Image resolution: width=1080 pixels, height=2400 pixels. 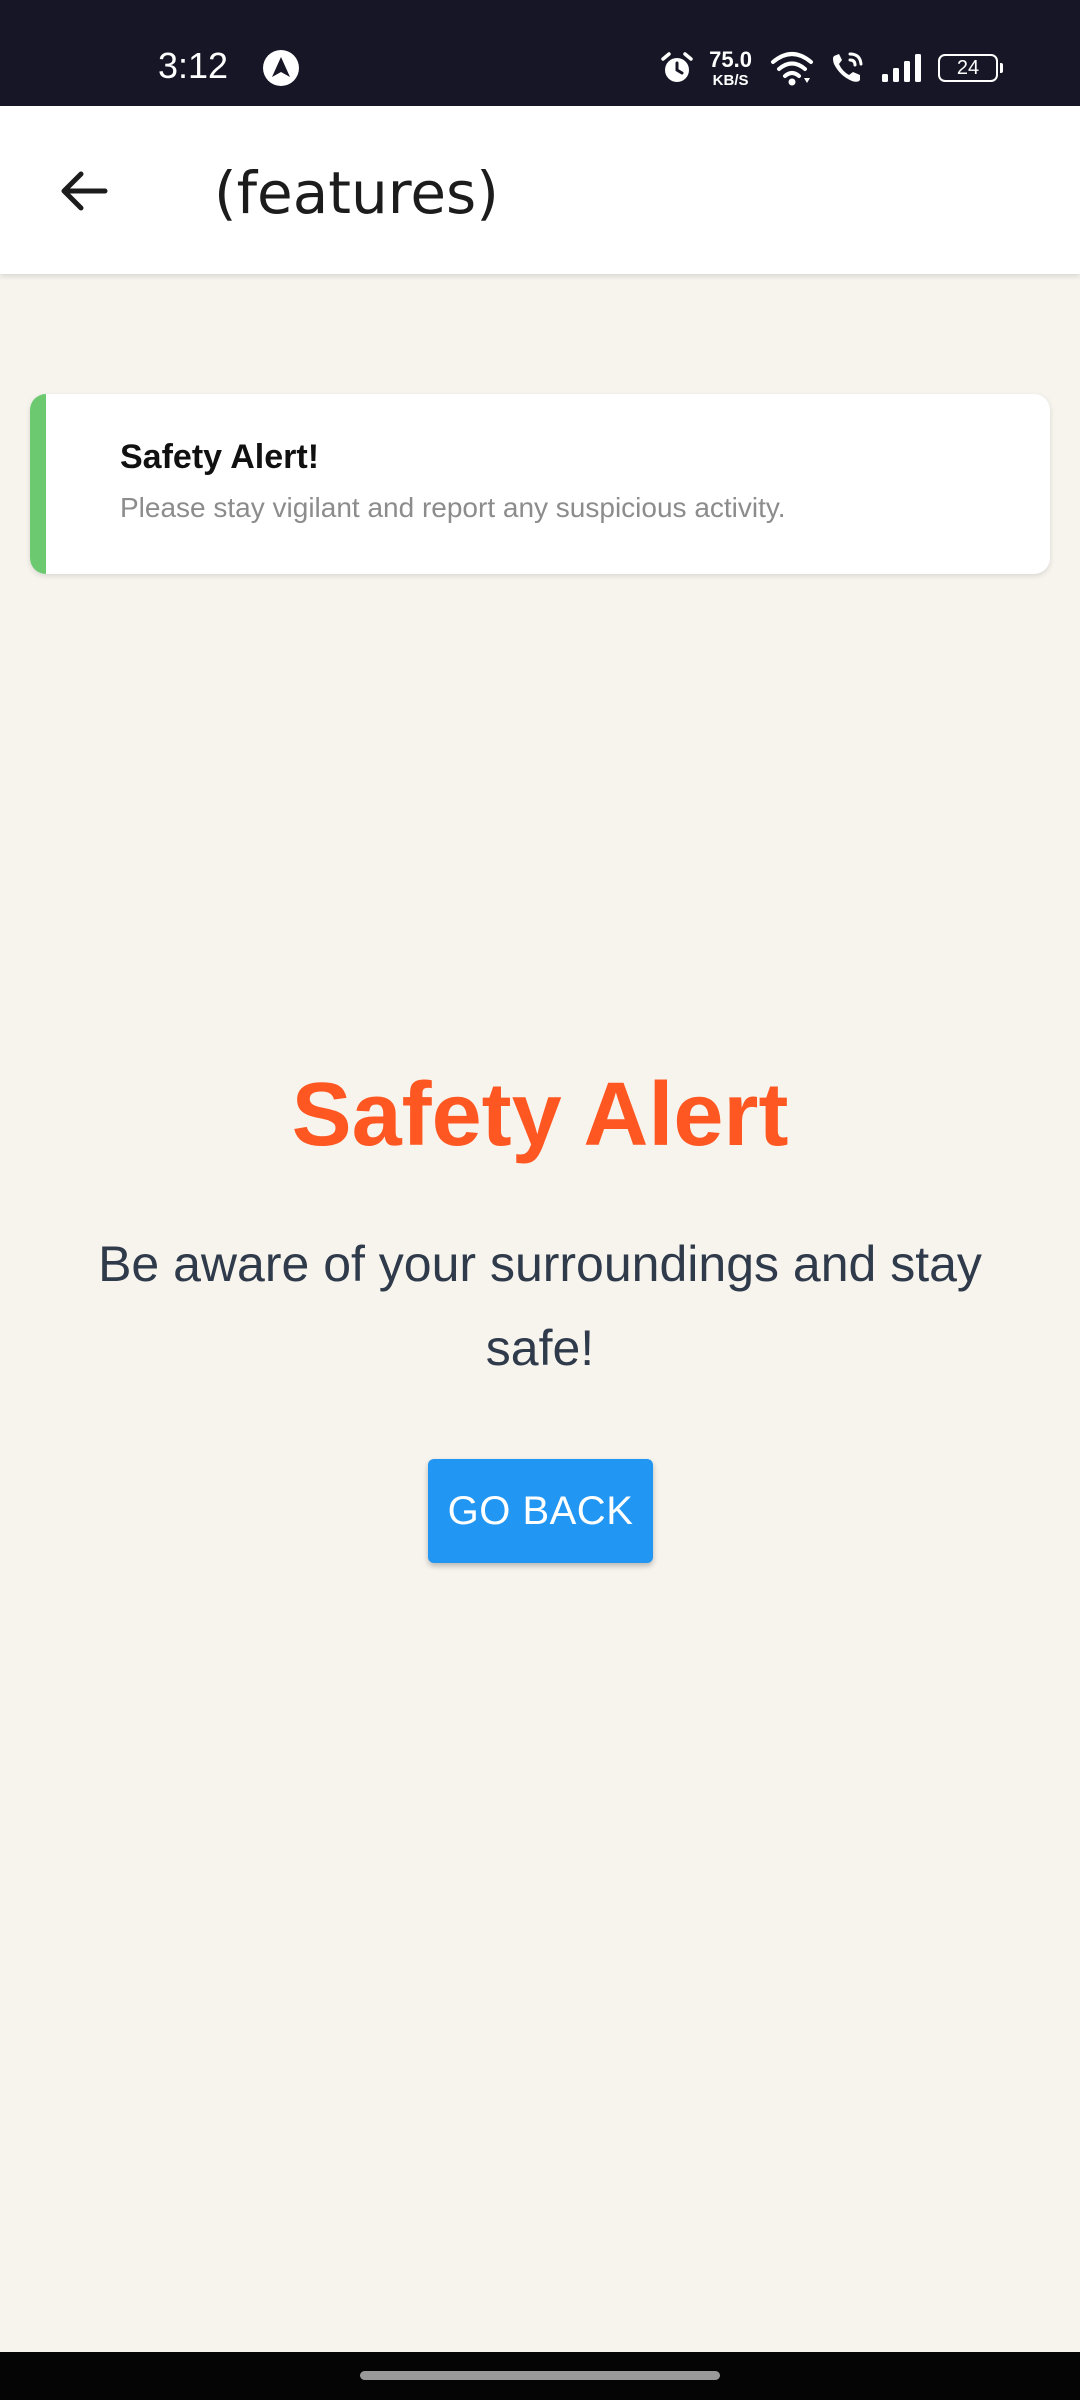 I want to click on navigation-bar, so click(x=540, y=2376).